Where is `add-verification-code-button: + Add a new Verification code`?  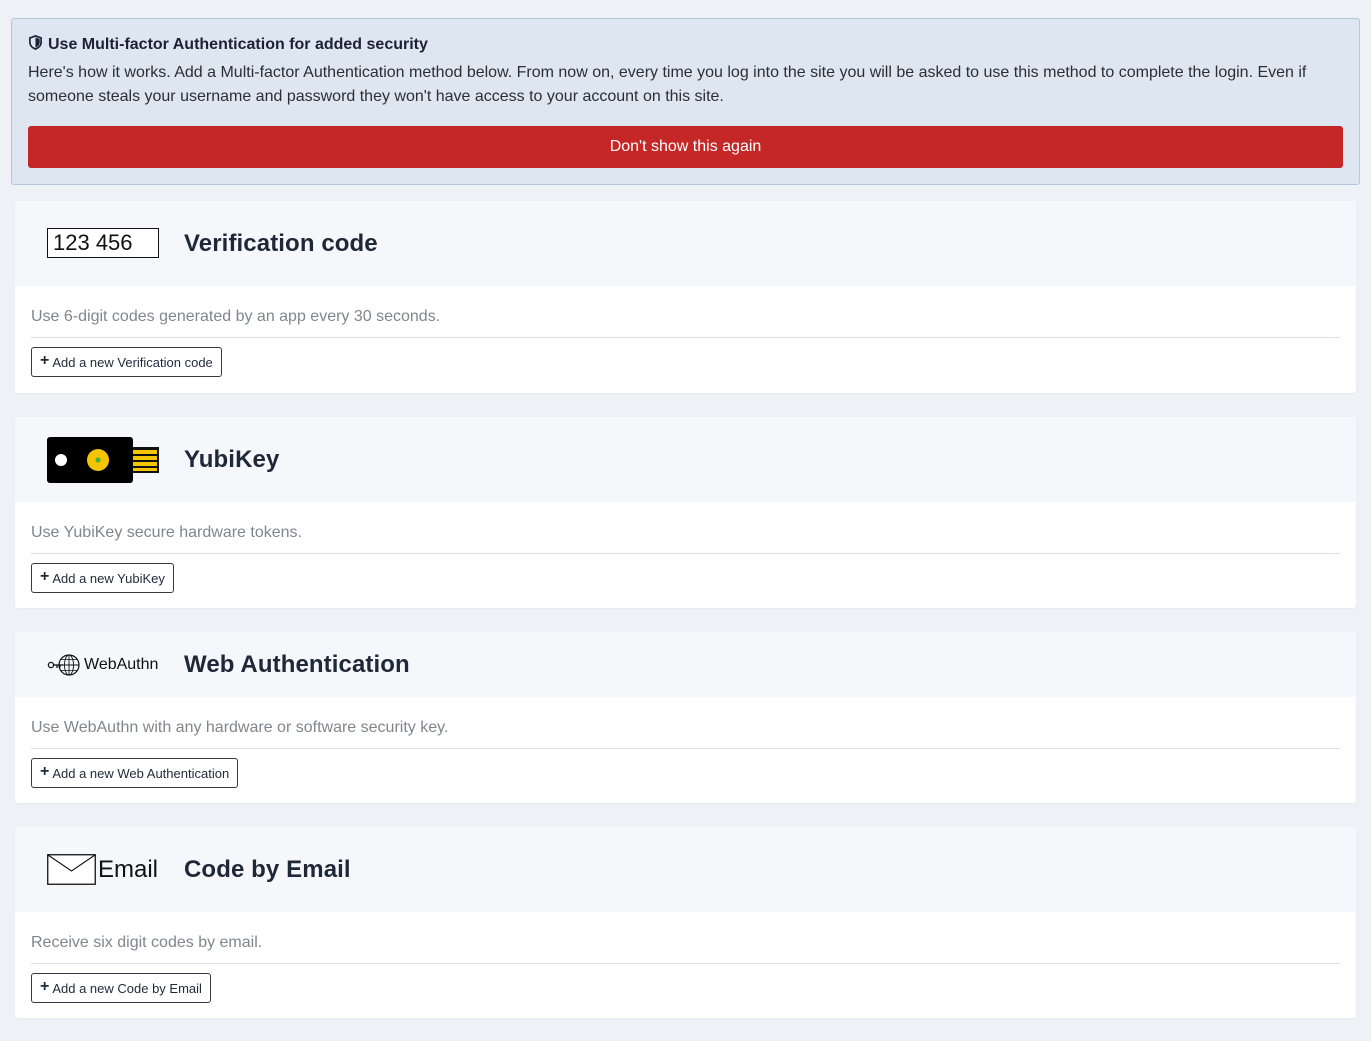 add-verification-code-button: + Add a new Verification code is located at coordinates (126, 362).